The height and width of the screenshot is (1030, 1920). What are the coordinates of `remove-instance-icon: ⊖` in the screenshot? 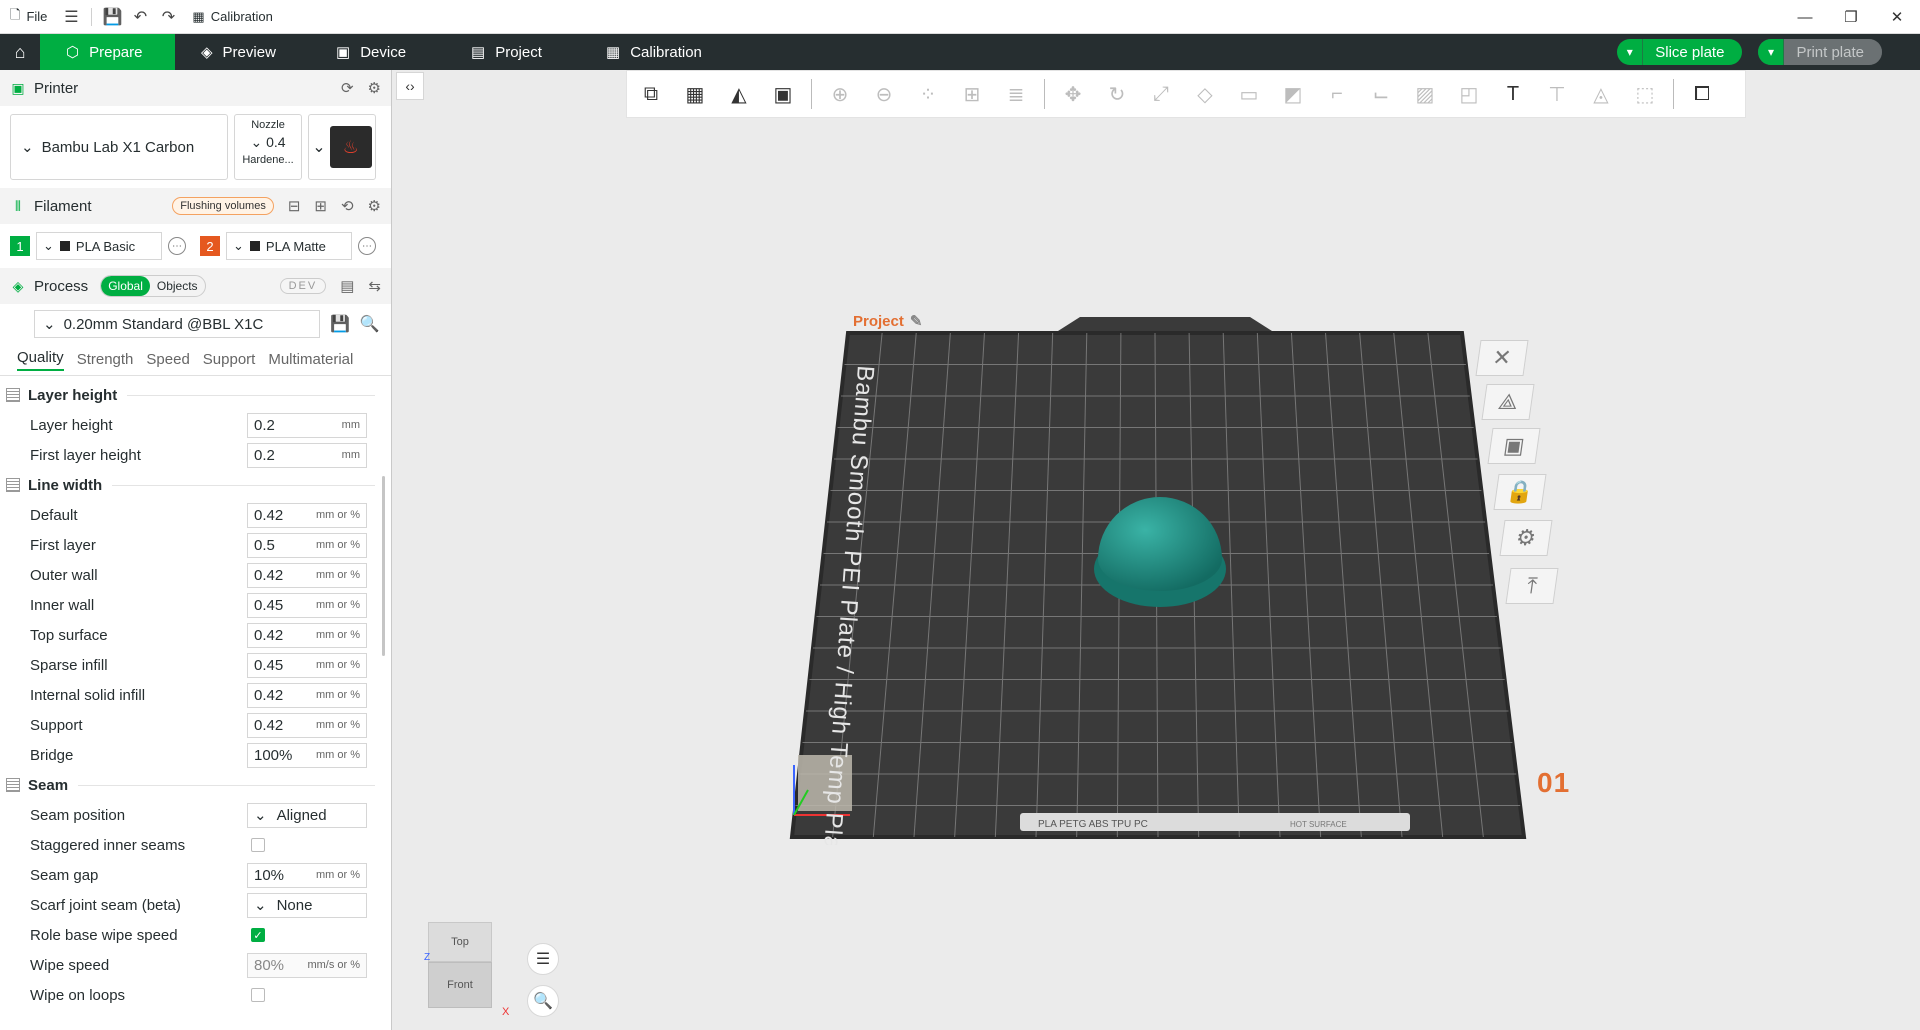 It's located at (884, 94).